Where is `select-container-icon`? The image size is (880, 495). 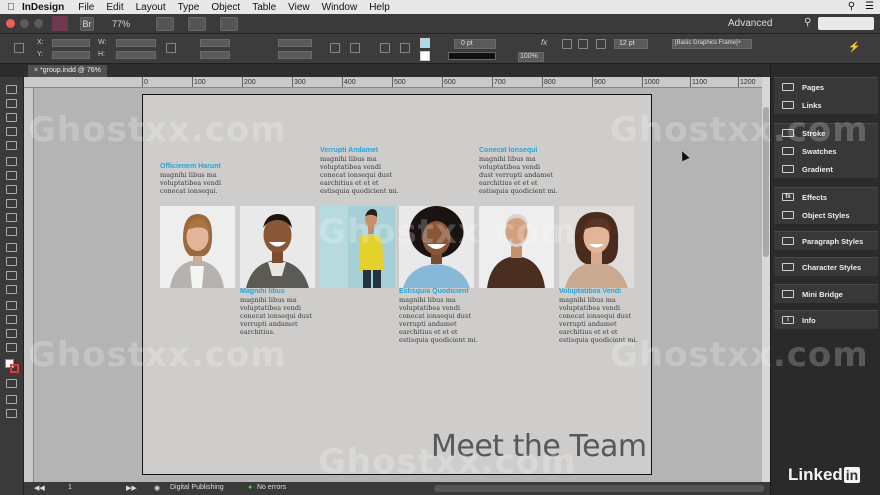
select-container-icon is located at coordinates (385, 48).